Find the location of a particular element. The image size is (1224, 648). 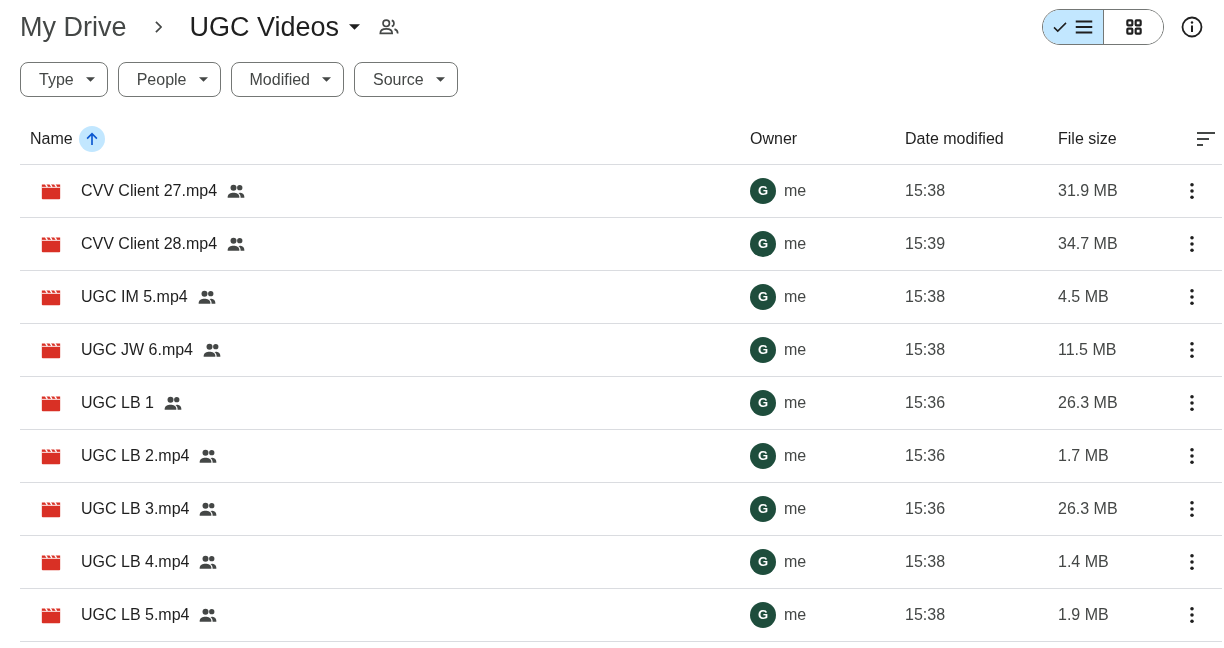

file-size: 11.5 MB is located at coordinates (1087, 349).